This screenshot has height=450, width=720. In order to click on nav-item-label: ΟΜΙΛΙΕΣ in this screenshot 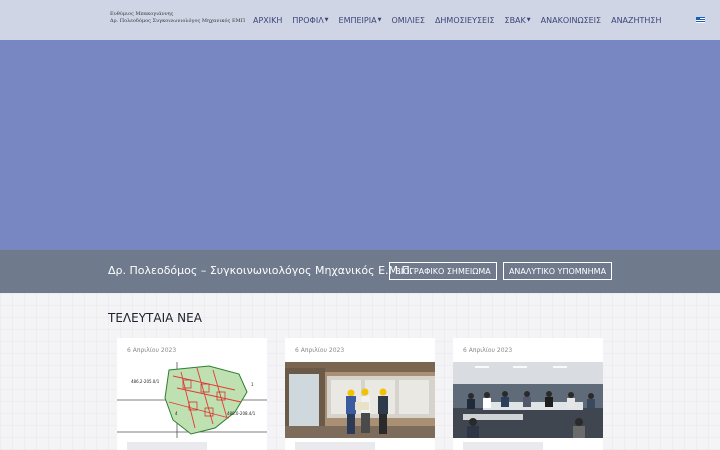, I will do `click(408, 20)`.